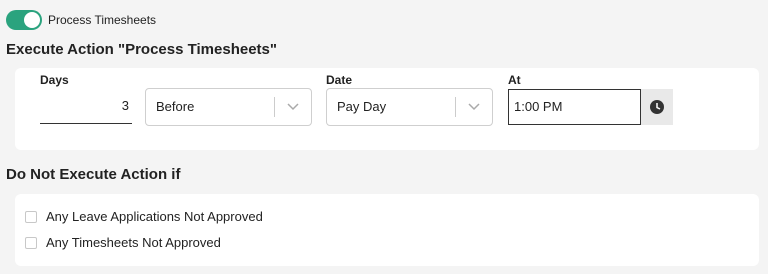  What do you see at coordinates (175, 106) in the screenshot?
I see `relation-select-value: Before` at bounding box center [175, 106].